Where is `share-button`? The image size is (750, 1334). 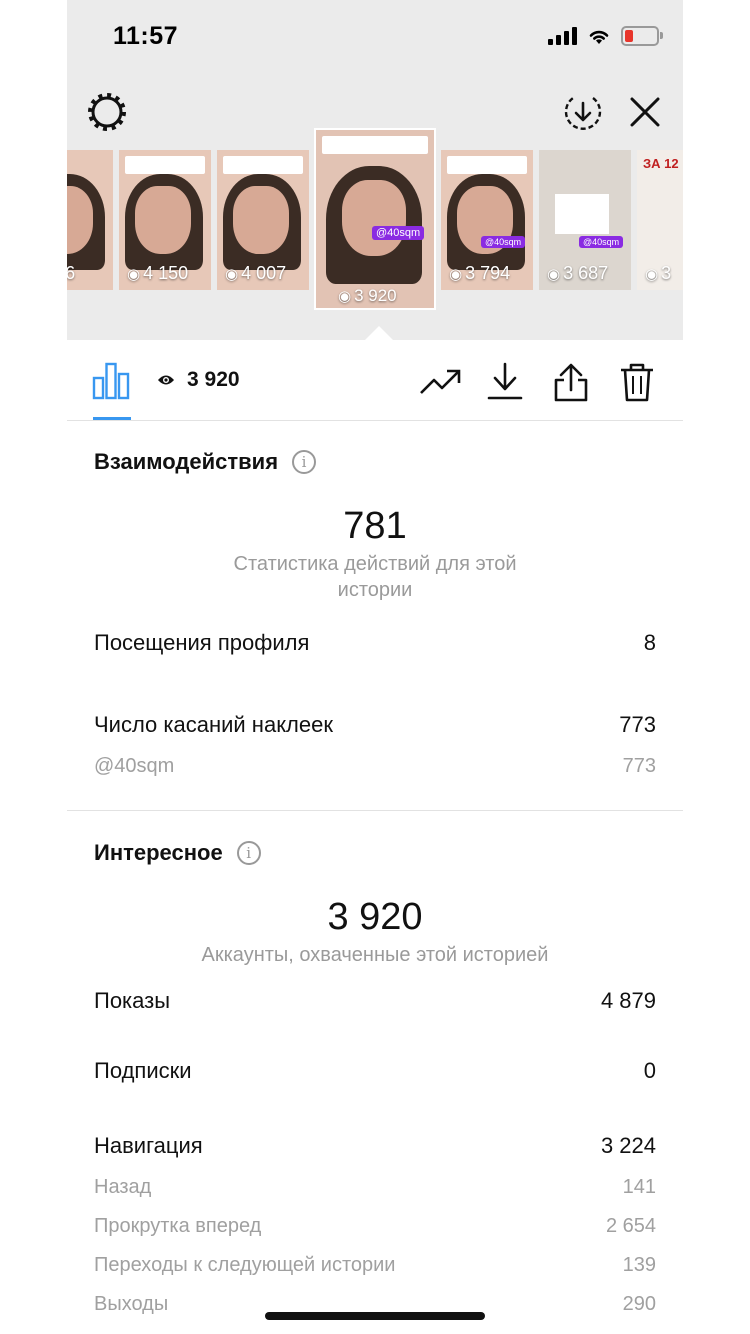
share-button is located at coordinates (571, 382).